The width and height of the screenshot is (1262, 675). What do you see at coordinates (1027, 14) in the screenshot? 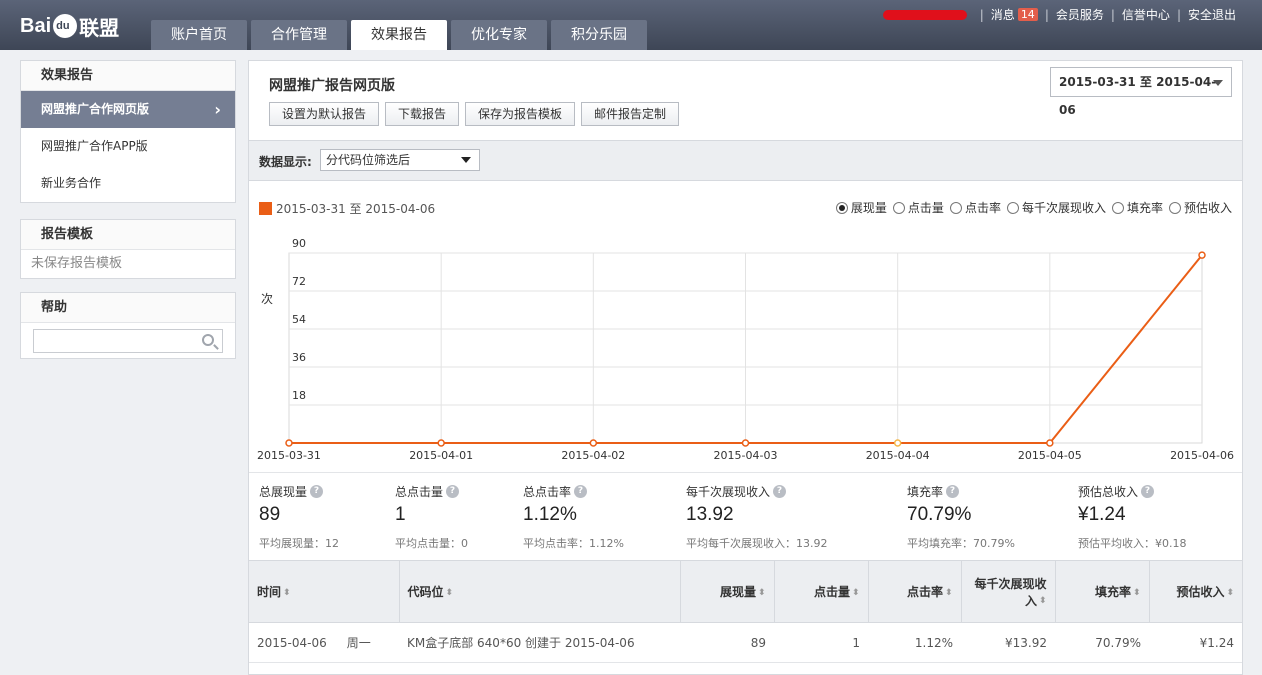
I see `messages-count-badge: 14` at bounding box center [1027, 14].